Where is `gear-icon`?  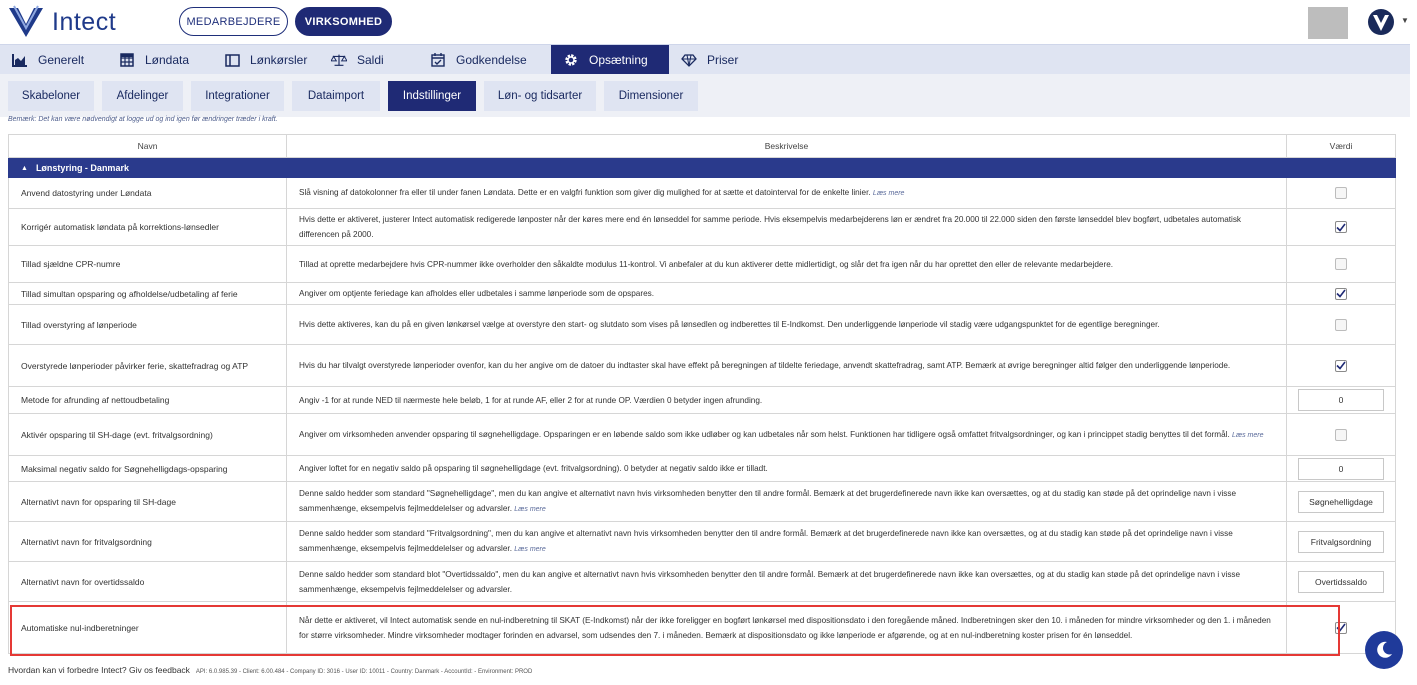 gear-icon is located at coordinates (571, 60).